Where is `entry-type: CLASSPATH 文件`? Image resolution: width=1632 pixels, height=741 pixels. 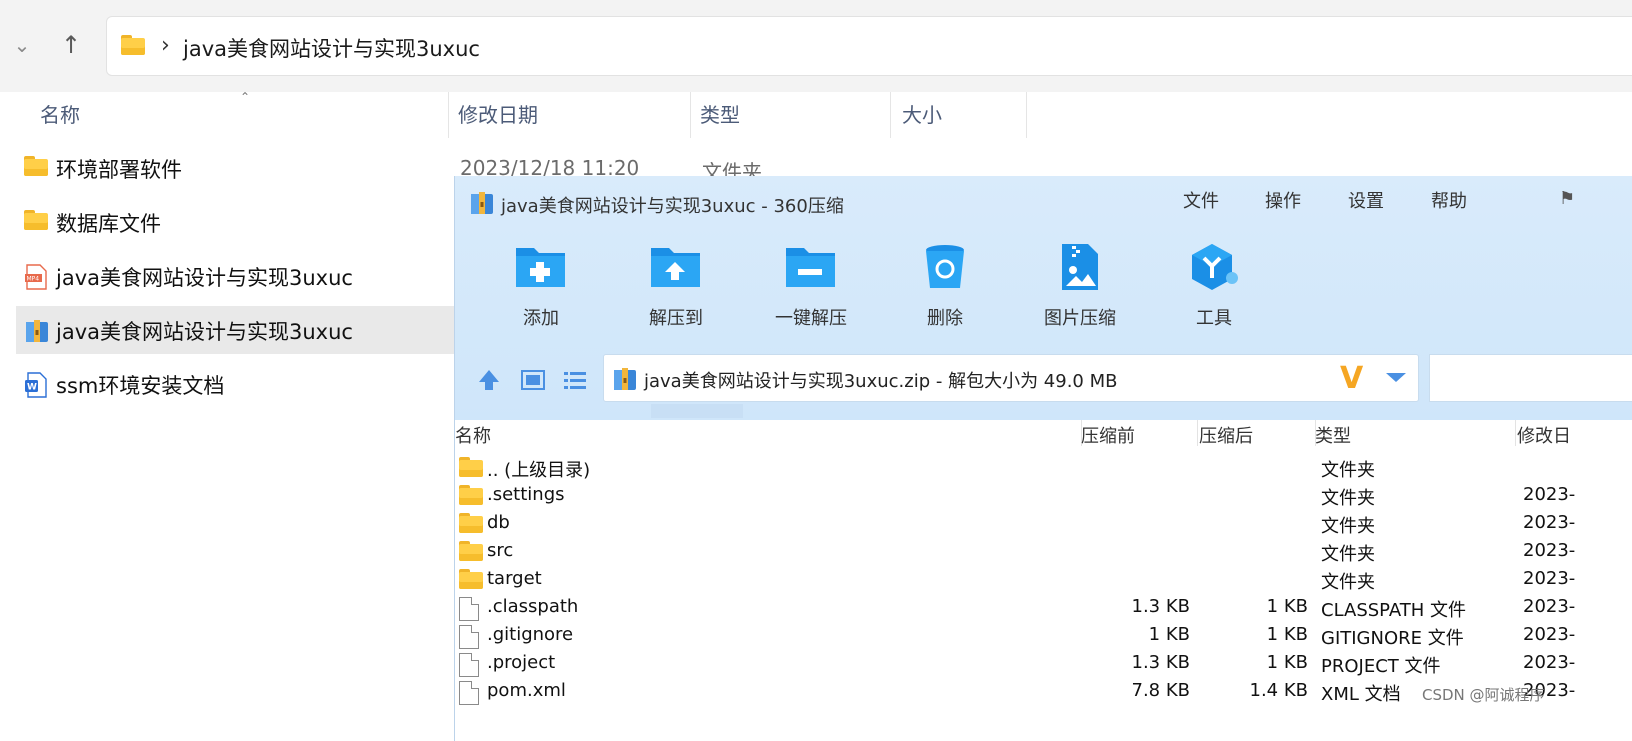 entry-type: CLASSPATH 文件 is located at coordinates (1394, 610).